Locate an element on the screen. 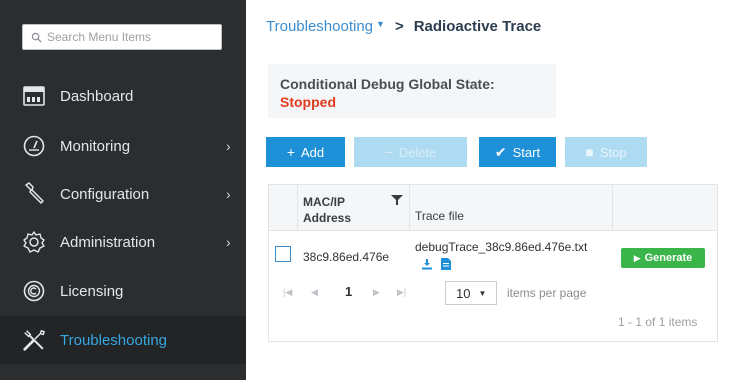  column-header-trace-file: Trace file is located at coordinates (439, 216).